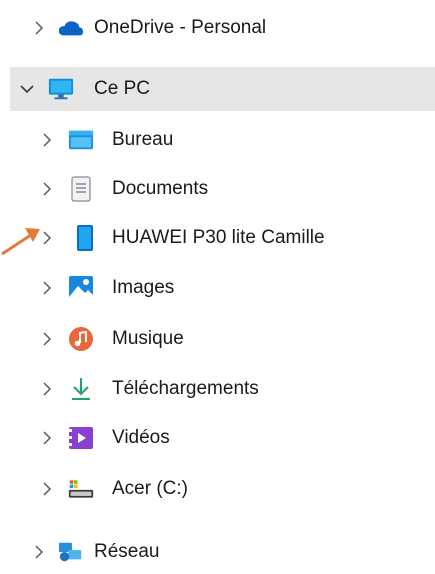 Image resolution: width=435 pixels, height=574 pixels. Describe the element at coordinates (222, 552) in the screenshot. I see `tree-item-reseau: Réseau` at that location.